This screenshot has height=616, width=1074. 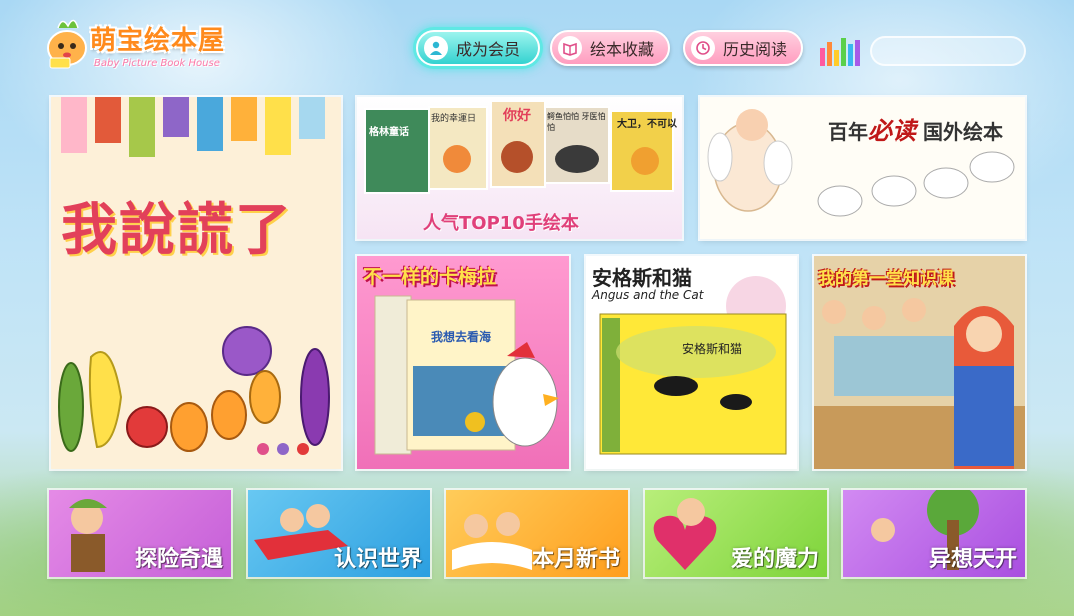 What do you see at coordinates (501, 223) in the screenshot?
I see `top10-caption: 人气TOP10手绘本` at bounding box center [501, 223].